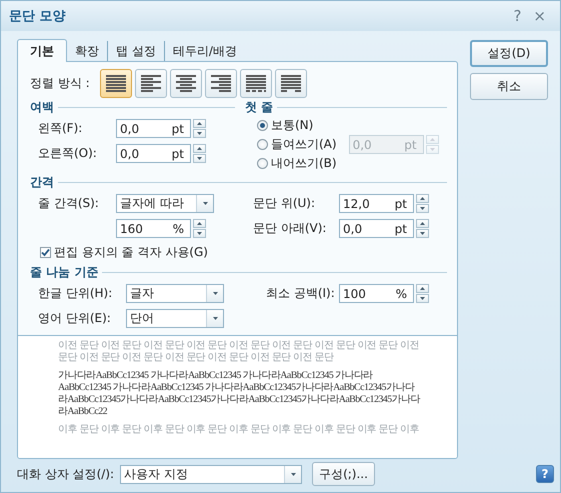 This screenshot has height=493, width=561. What do you see at coordinates (279, 125) in the screenshot?
I see `radio-option: 보통(N)` at bounding box center [279, 125].